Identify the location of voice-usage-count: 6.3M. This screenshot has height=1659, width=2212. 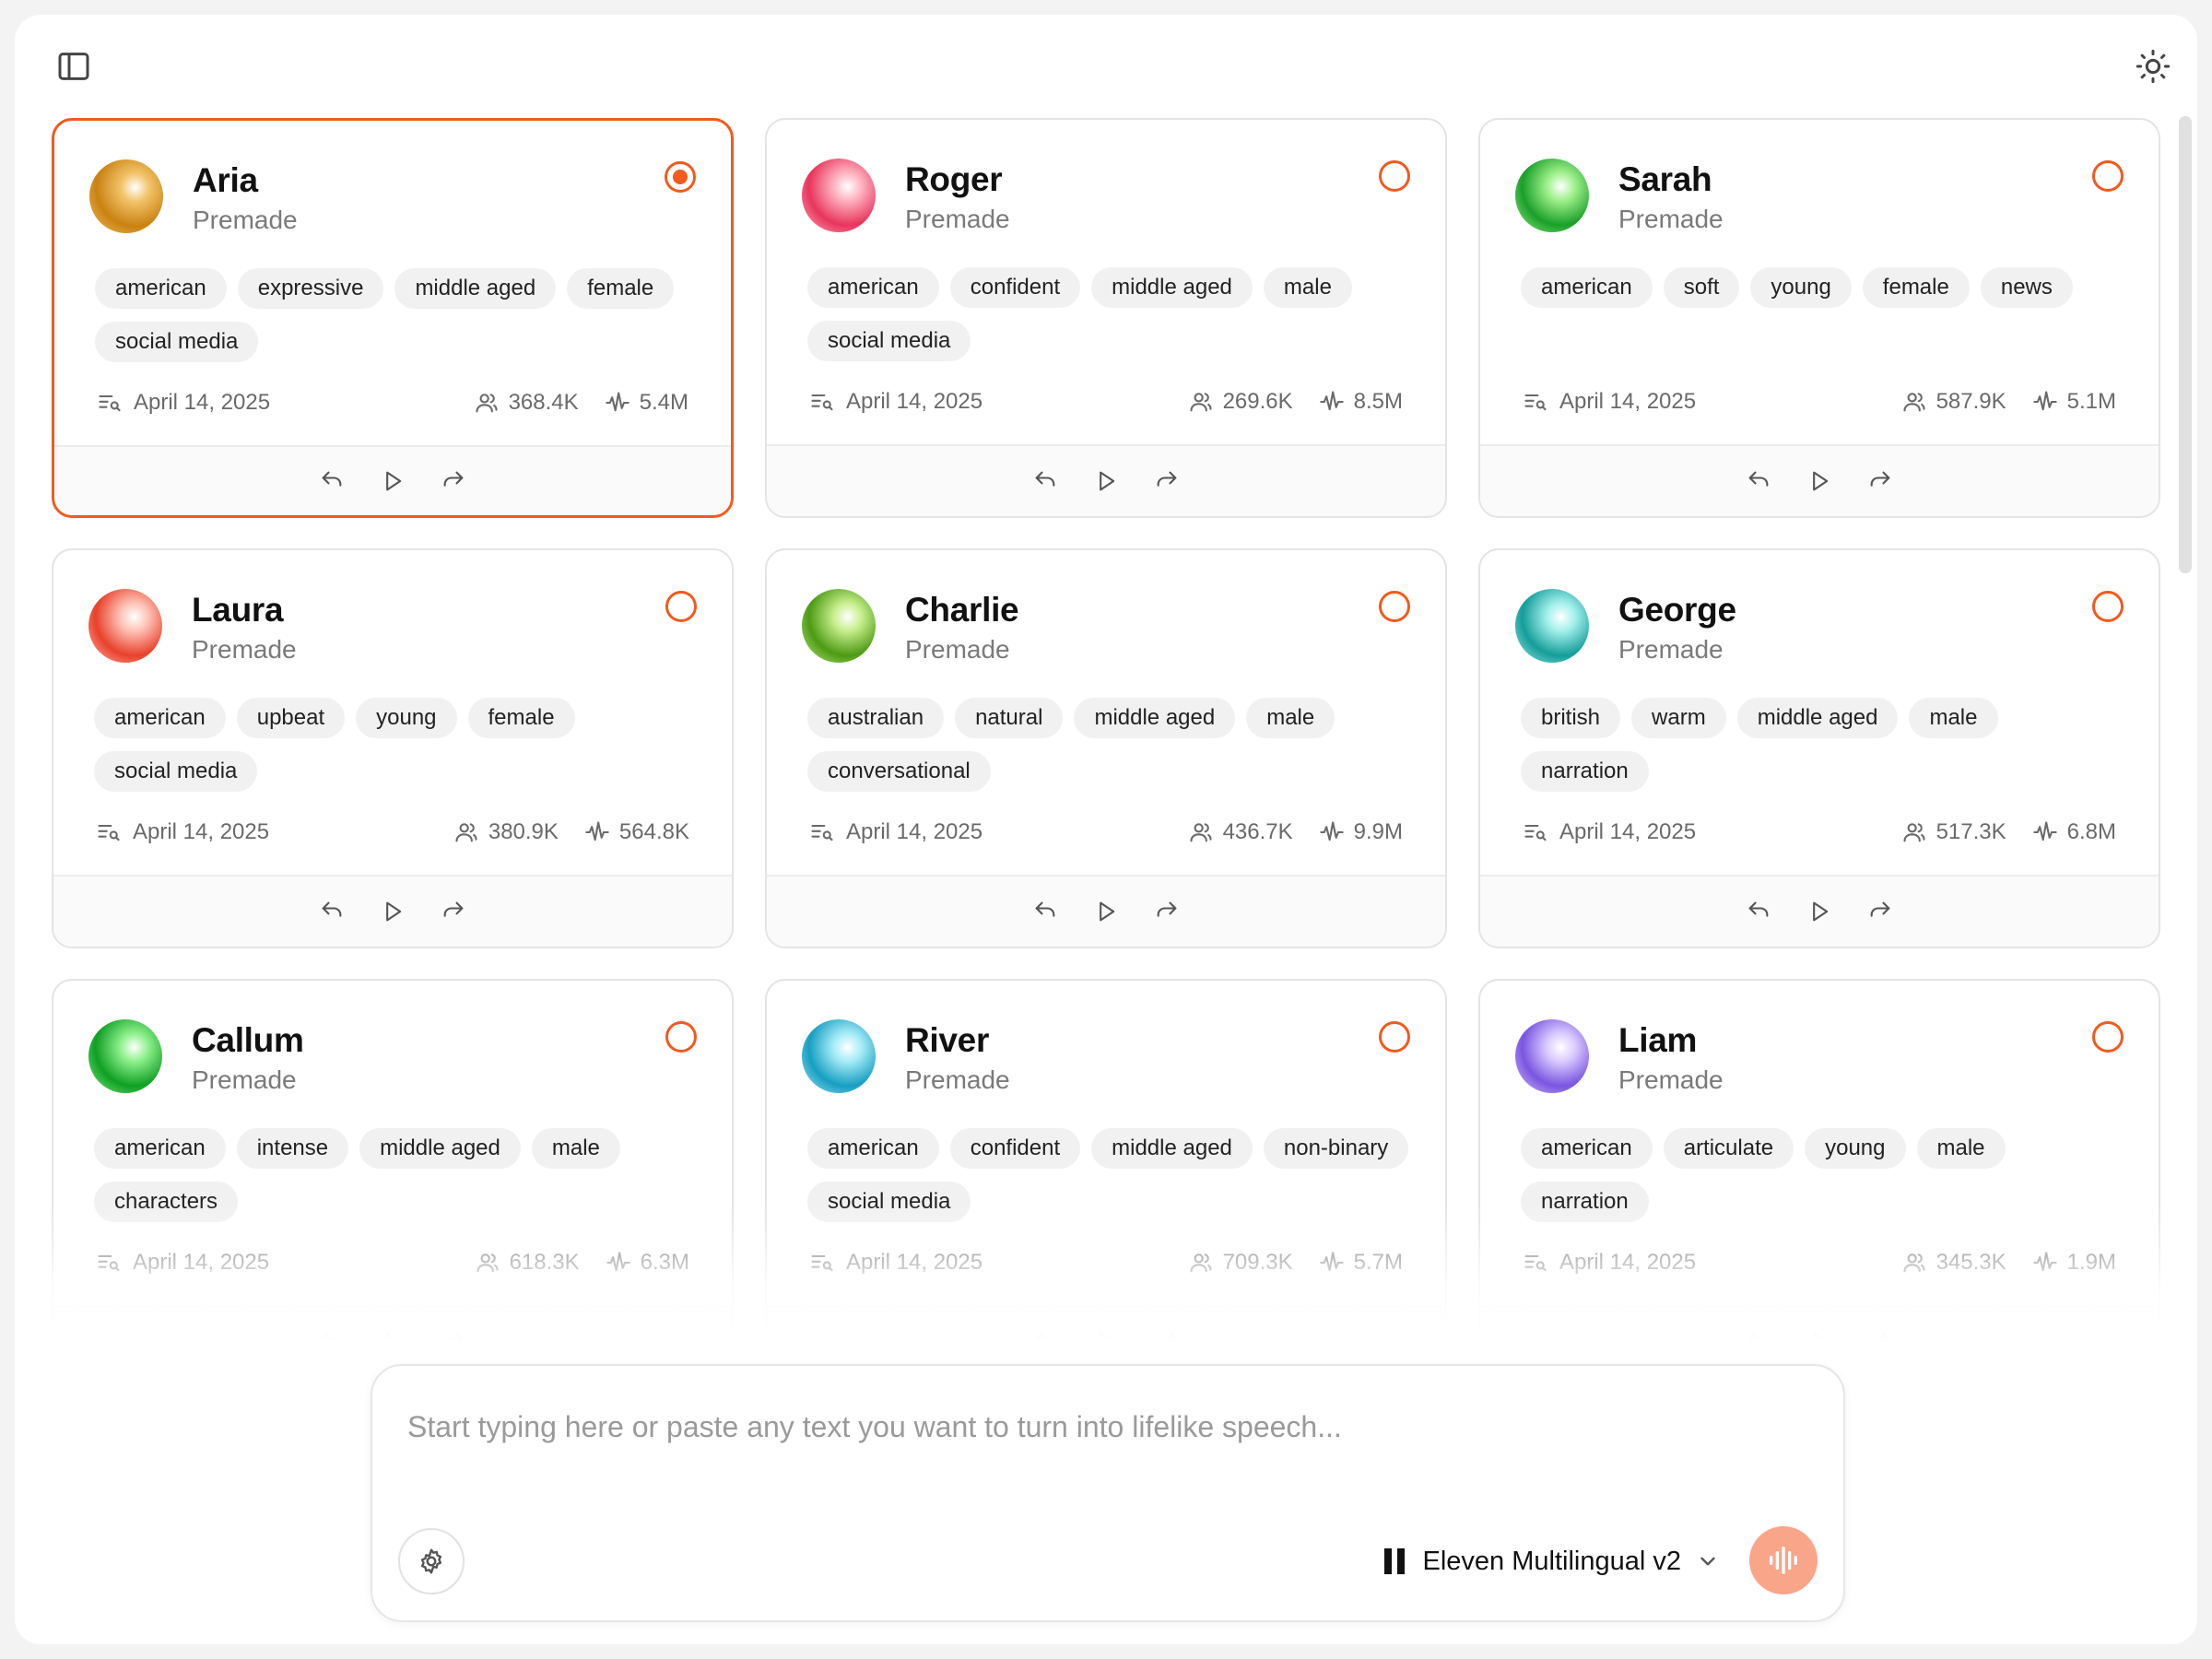
(664, 1262).